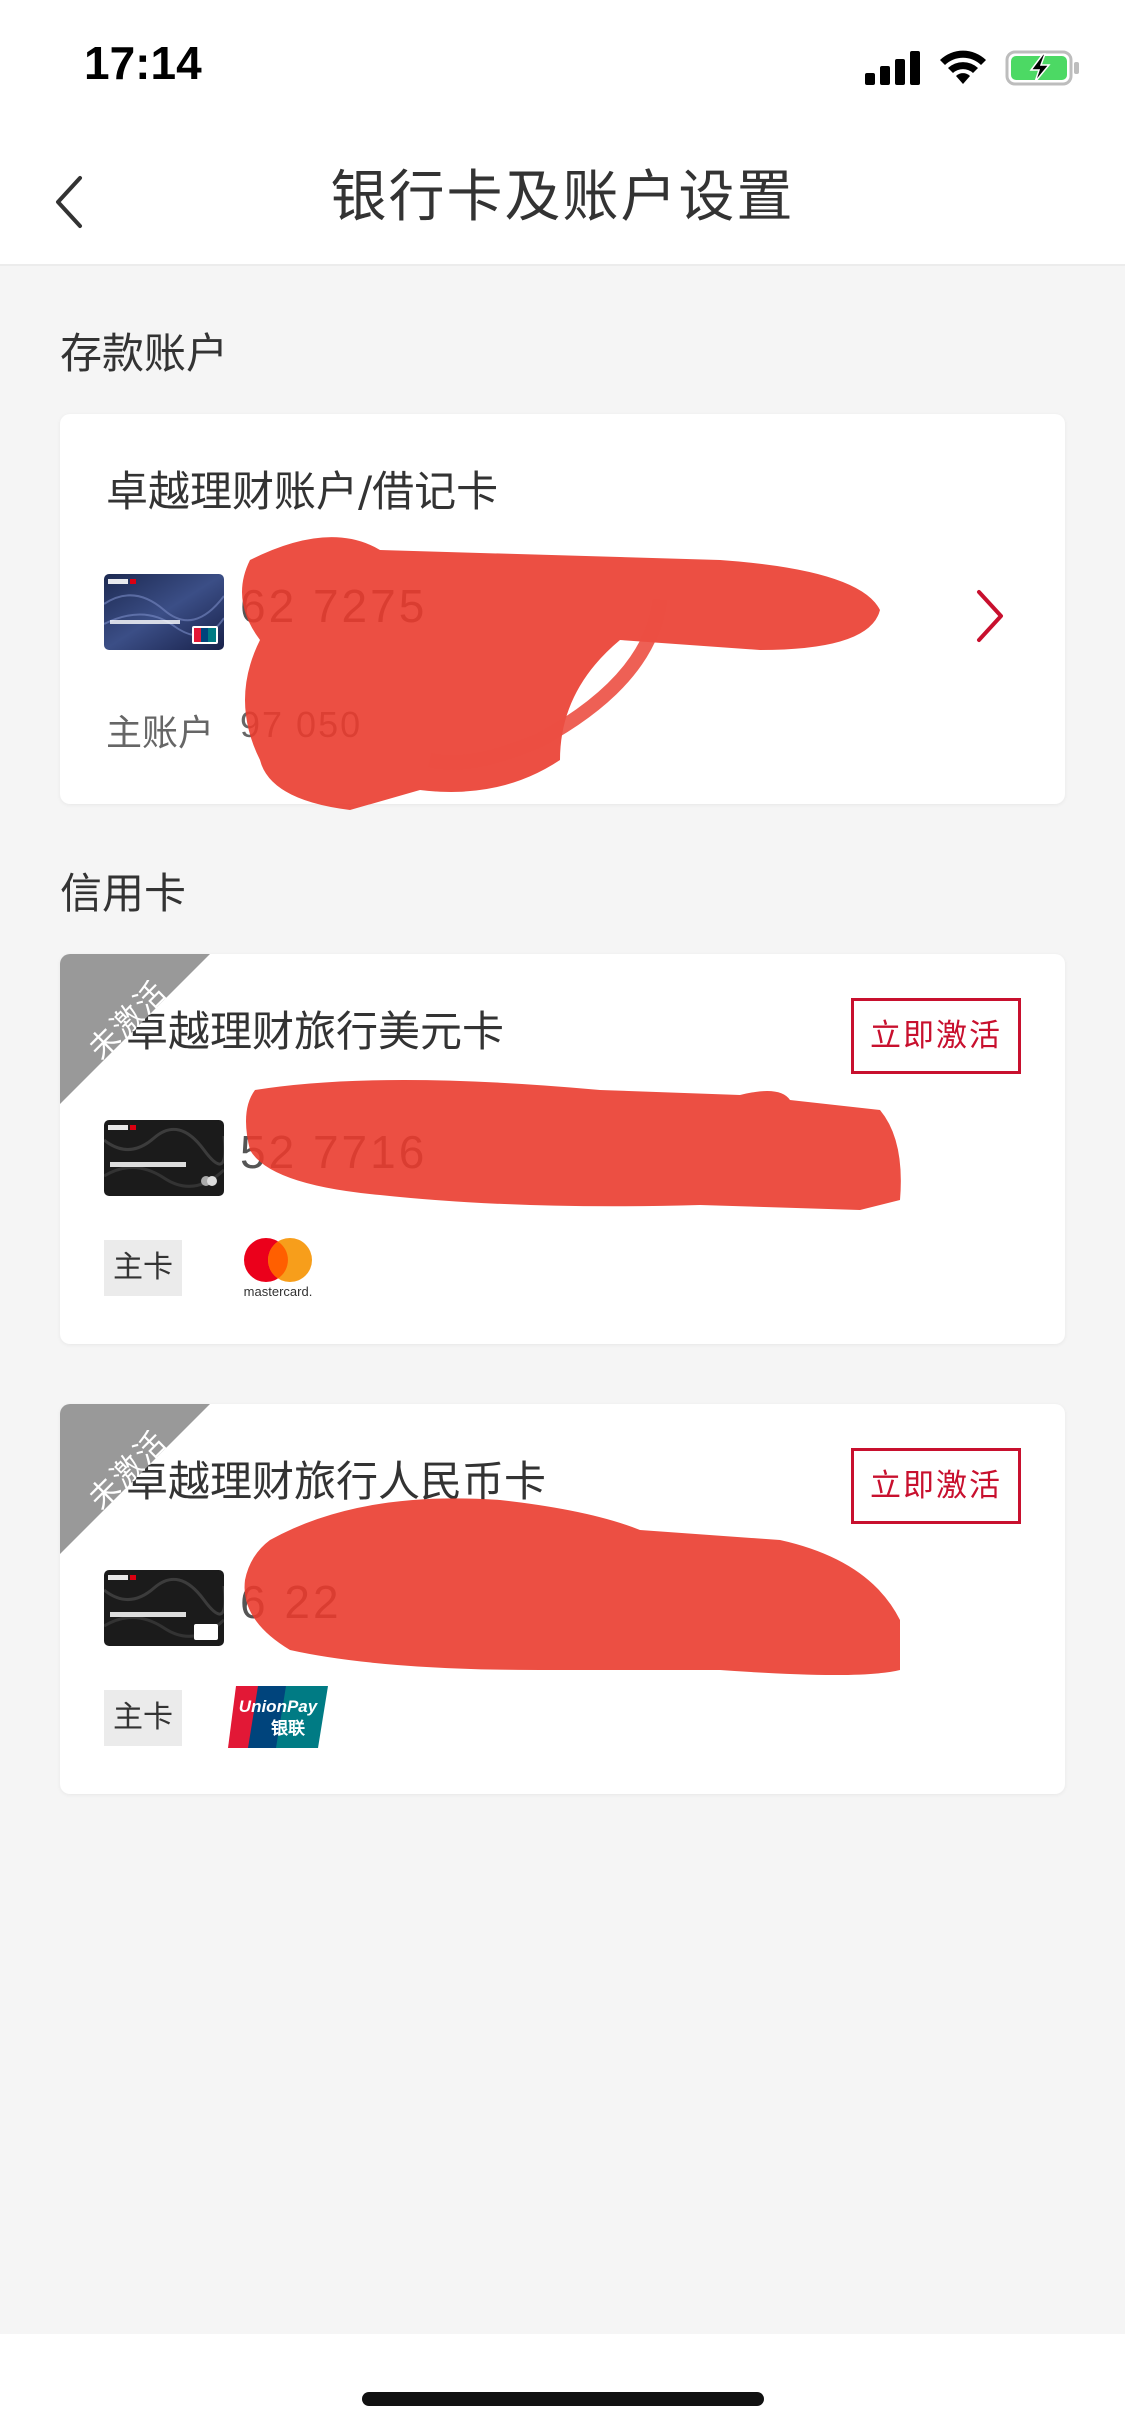 The height and width of the screenshot is (2436, 1125). What do you see at coordinates (164, 612) in the screenshot?
I see `debit-card-image` at bounding box center [164, 612].